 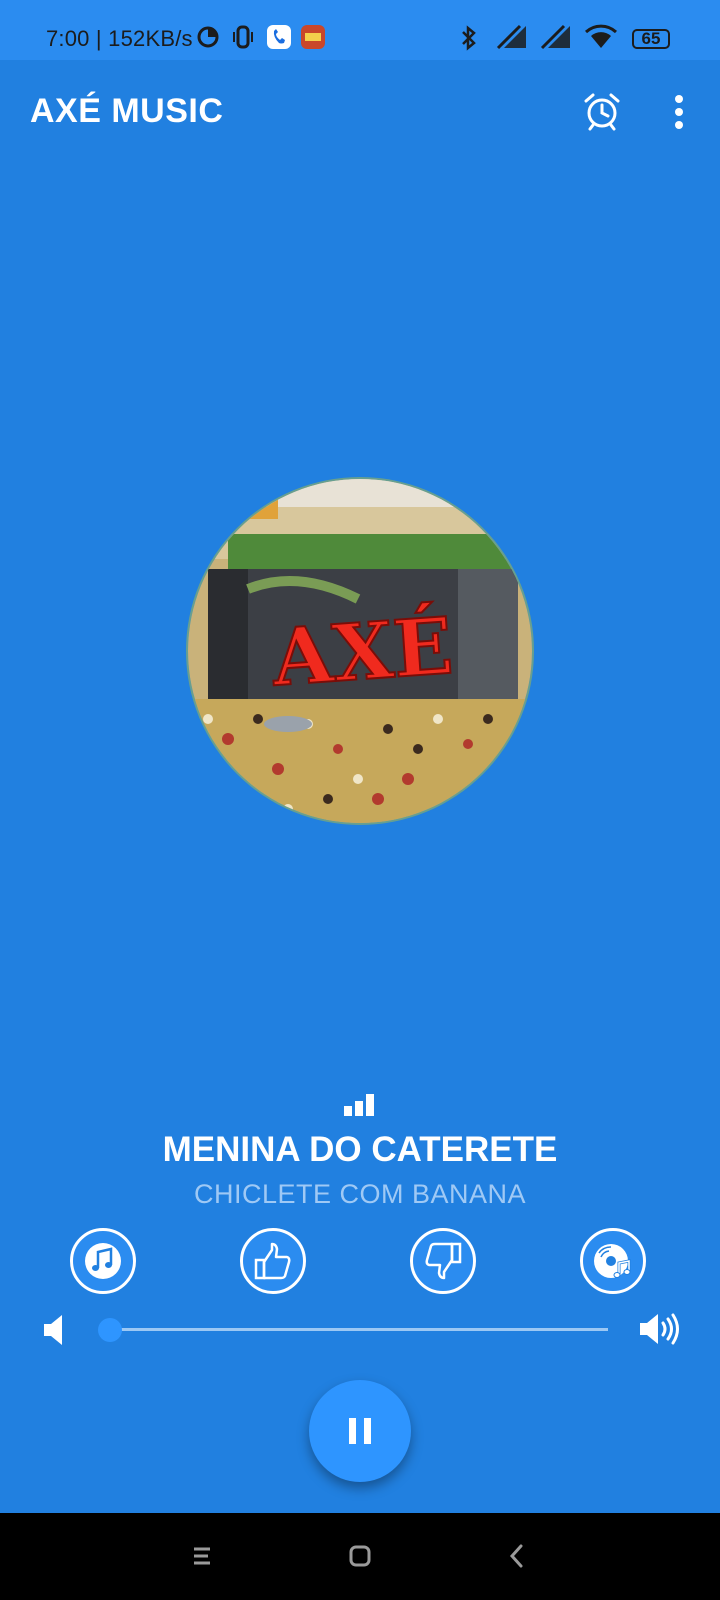 I want to click on thumbs-down-icon, so click(x=443, y=1261).